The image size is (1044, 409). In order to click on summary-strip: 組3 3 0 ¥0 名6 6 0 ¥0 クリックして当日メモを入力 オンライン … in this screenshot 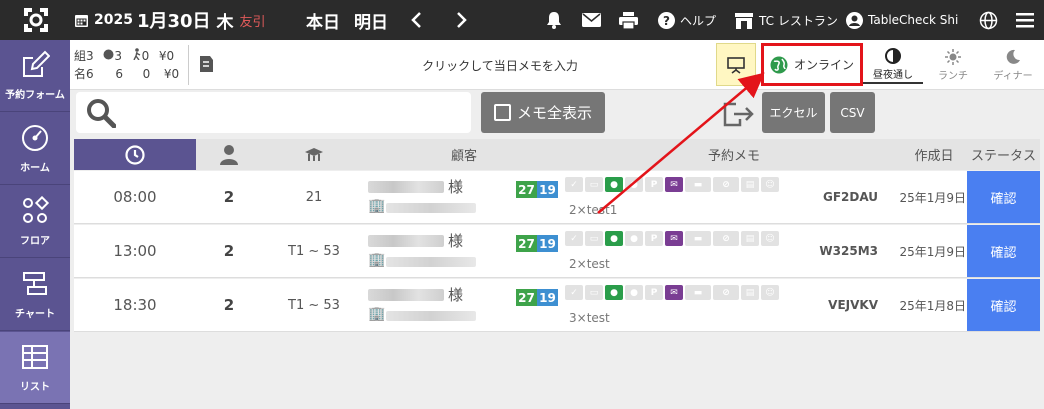, I will do `click(557, 65)`.